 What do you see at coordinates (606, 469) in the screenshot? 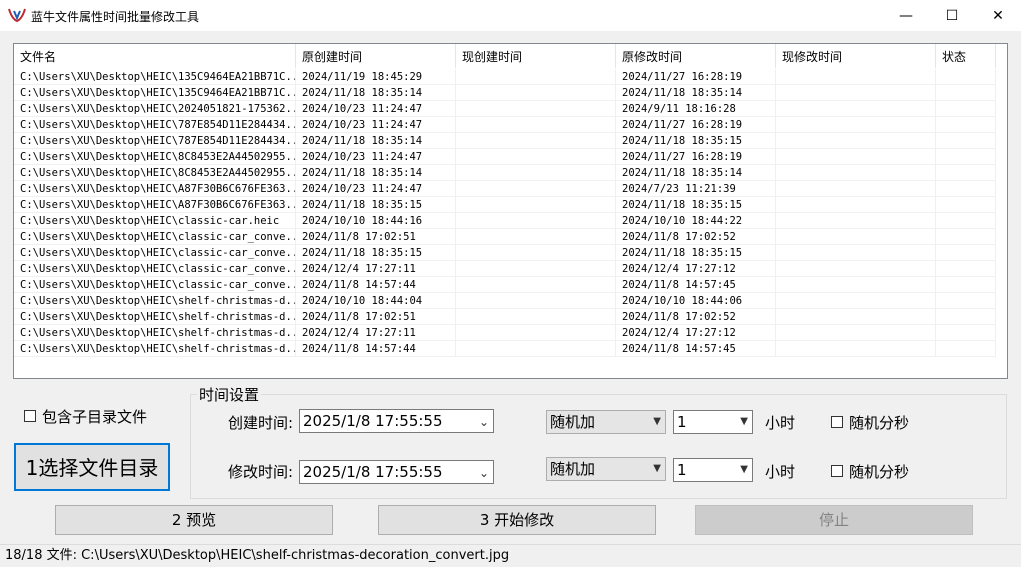
I see `modify-mode-select: 随机加 ▼` at bounding box center [606, 469].